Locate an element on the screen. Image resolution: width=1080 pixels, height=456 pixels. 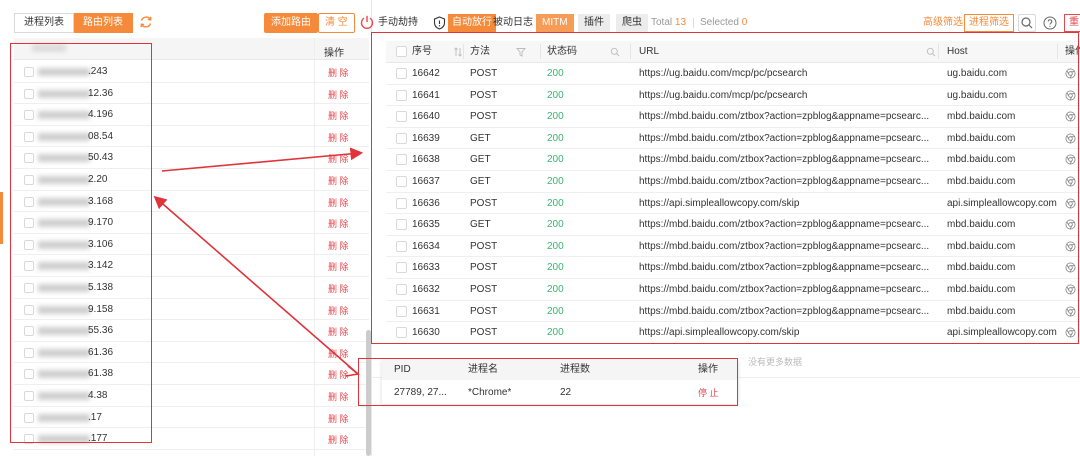
route-row: 3.142 删 除 is located at coordinates (191, 266).